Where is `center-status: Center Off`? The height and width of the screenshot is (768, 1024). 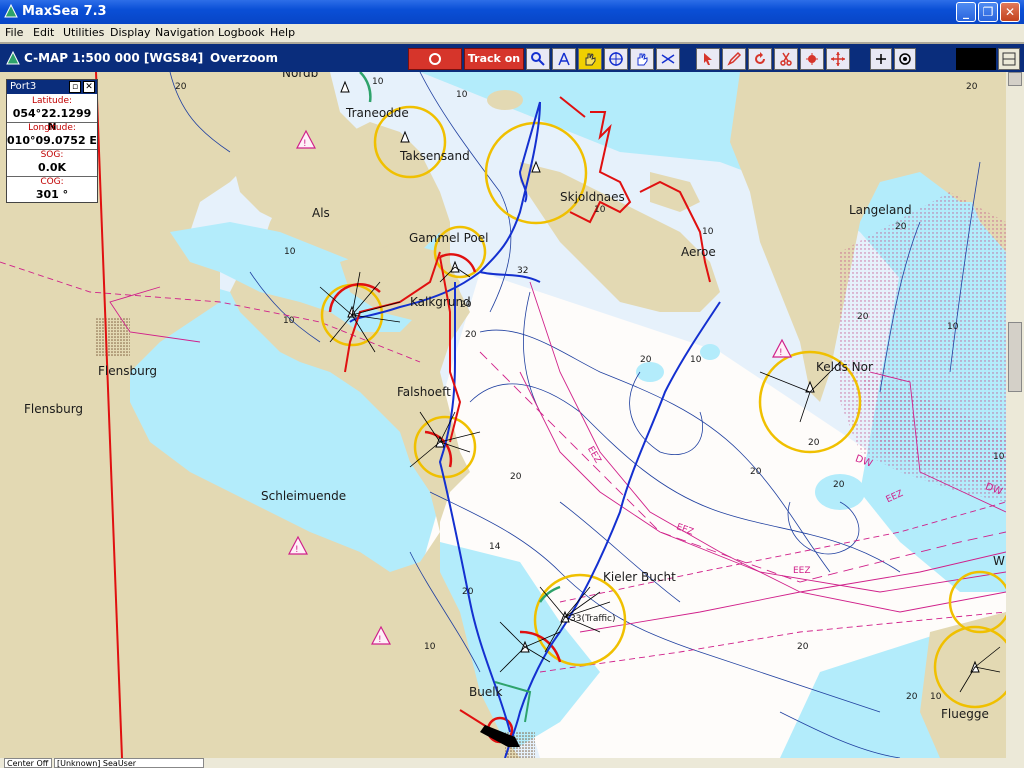
center-status: Center Off is located at coordinates (28, 763).